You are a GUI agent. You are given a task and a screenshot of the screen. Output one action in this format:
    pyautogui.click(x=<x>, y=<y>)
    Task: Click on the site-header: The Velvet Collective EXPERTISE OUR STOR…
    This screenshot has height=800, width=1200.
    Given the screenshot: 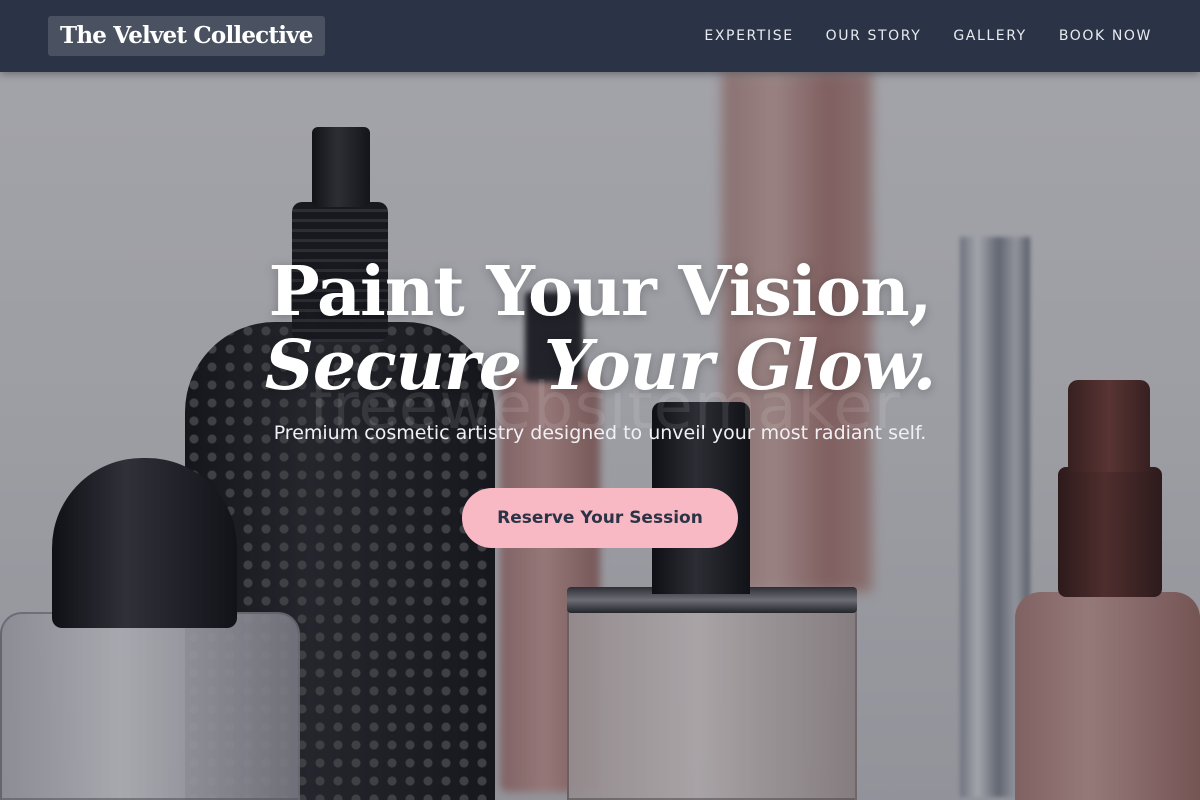 What is the action you would take?
    pyautogui.click(x=600, y=36)
    